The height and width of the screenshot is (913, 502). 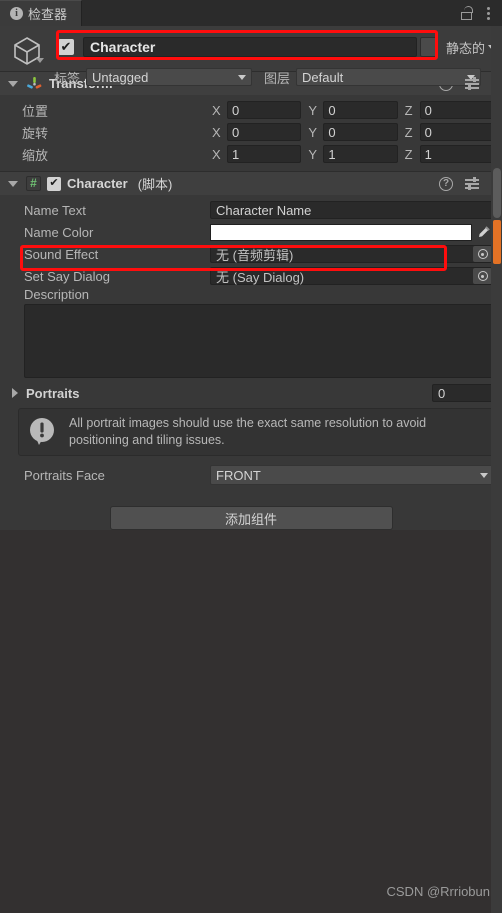 I want to click on add-component-button: 添加组件, so click(x=251, y=518).